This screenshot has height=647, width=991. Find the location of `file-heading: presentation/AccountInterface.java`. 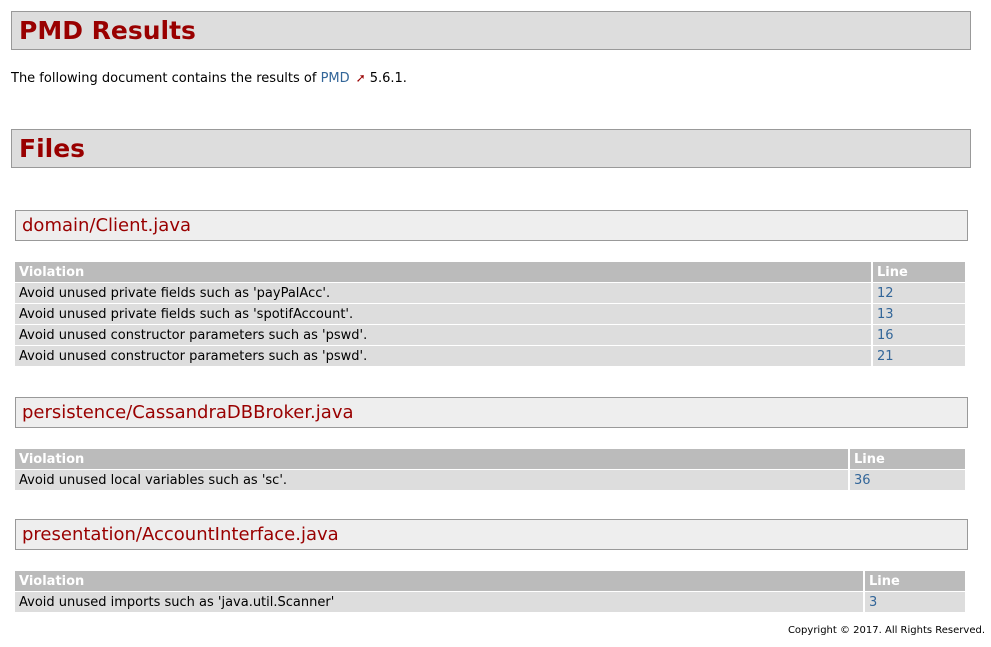

file-heading: presentation/AccountInterface.java is located at coordinates (491, 534).